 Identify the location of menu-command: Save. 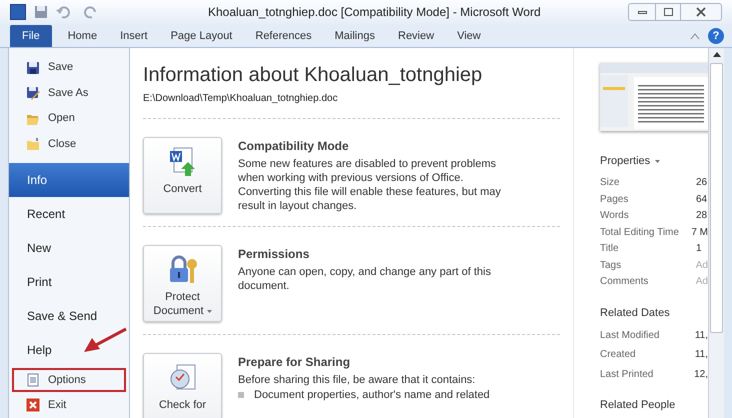
(69, 68).